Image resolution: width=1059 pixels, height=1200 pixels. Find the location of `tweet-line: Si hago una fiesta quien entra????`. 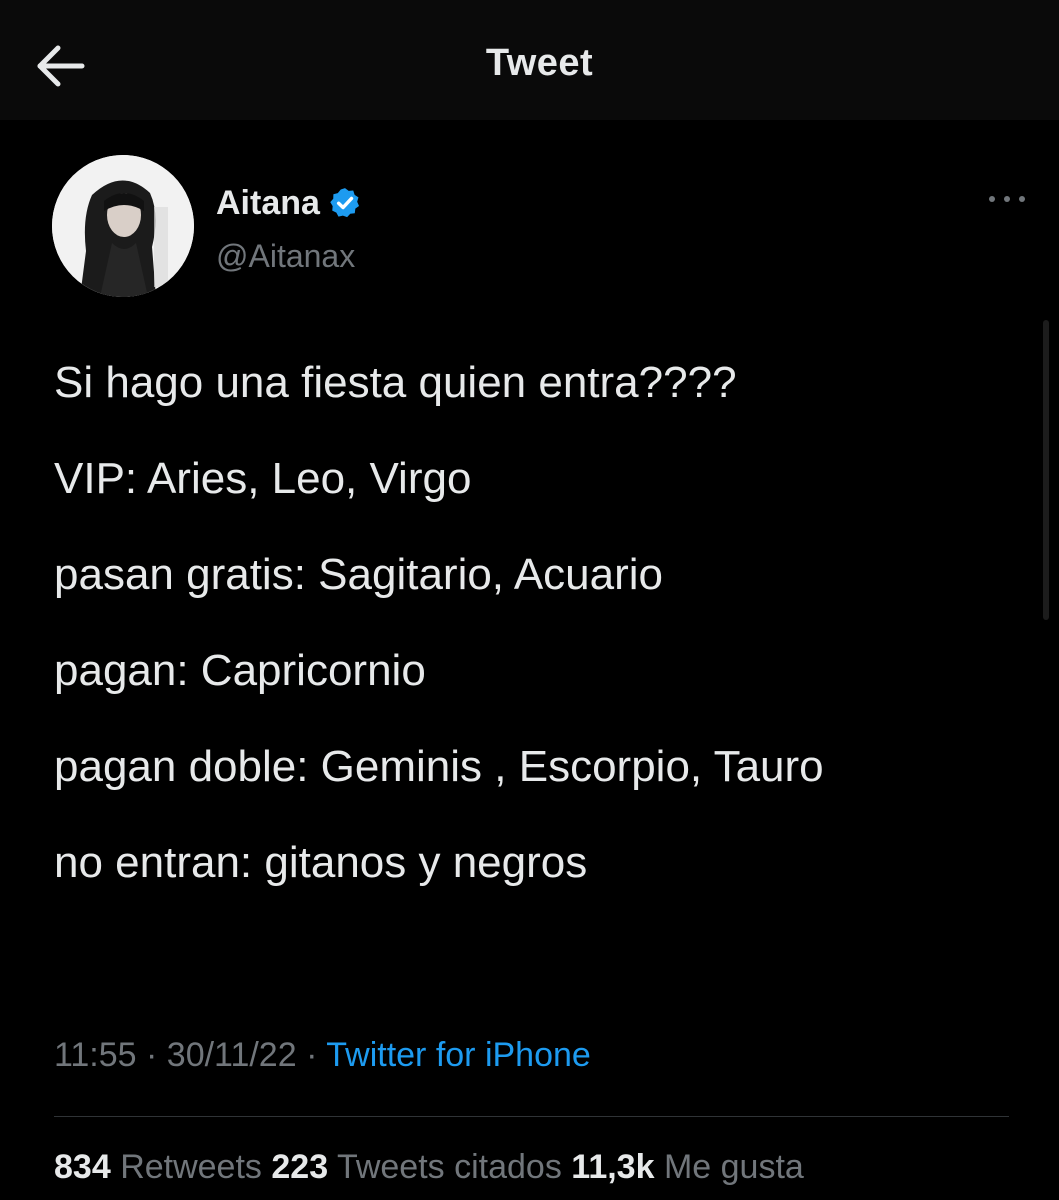

tweet-line: Si hago una fiesta quien entra???? is located at coordinates (395, 382).